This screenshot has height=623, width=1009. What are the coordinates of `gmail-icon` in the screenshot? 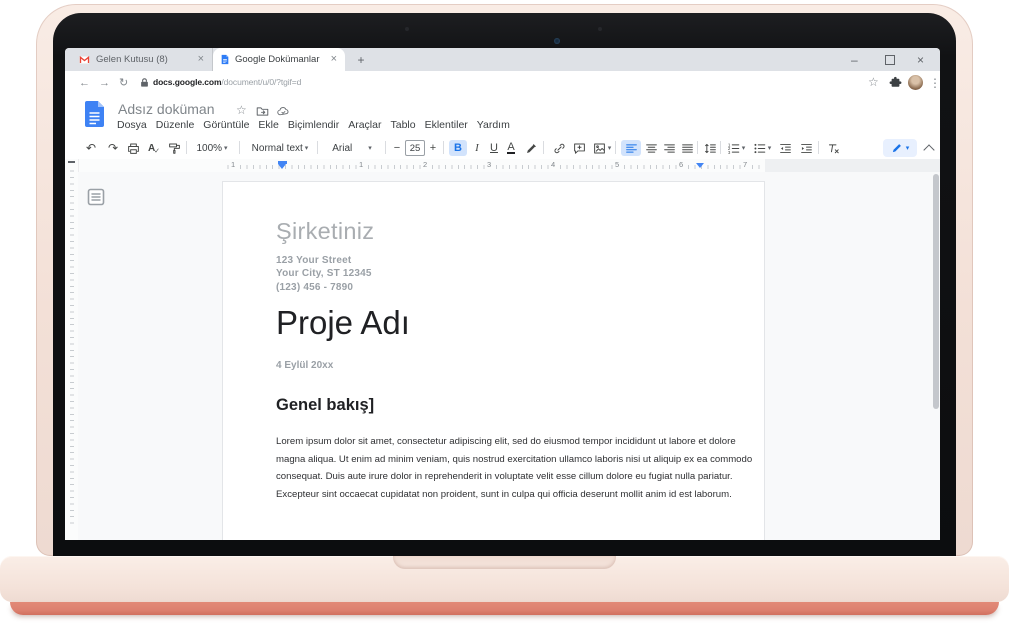 It's located at (84, 59).